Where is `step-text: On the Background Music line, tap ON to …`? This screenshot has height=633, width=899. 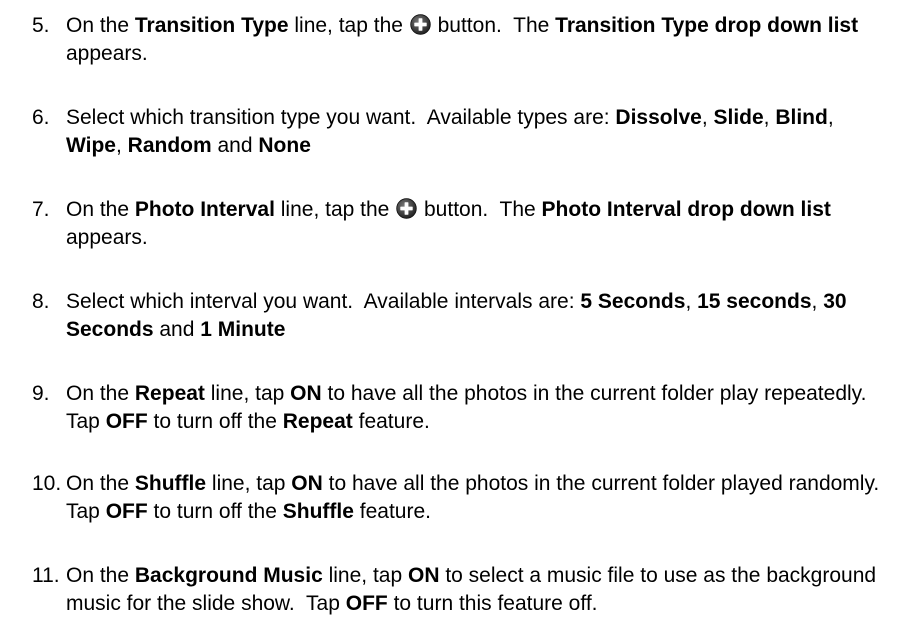
step-text: On the Background Music line, tap ON to … is located at coordinates (479, 590).